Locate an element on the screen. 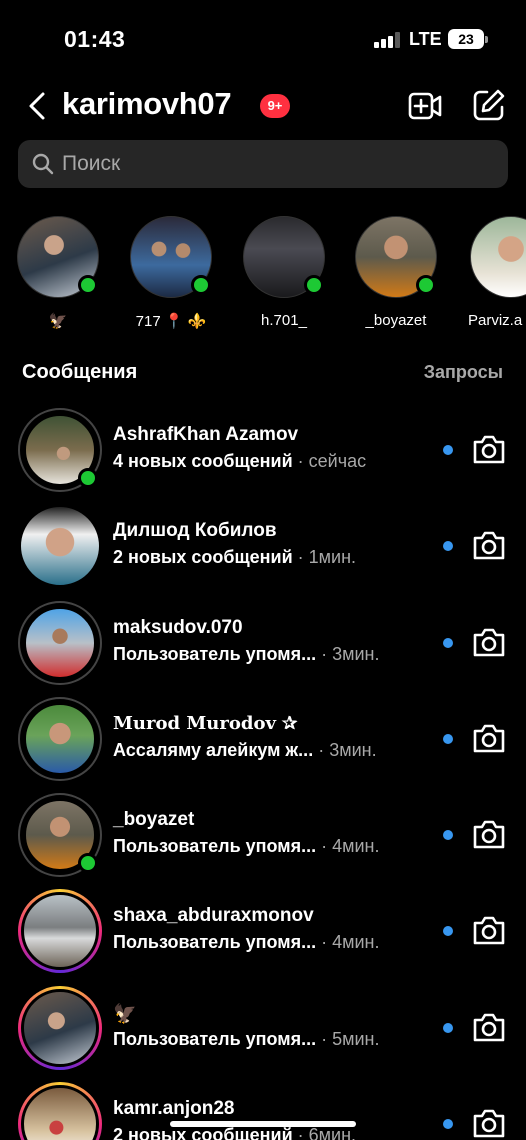  back-arrow-icon is located at coordinates (39, 106).